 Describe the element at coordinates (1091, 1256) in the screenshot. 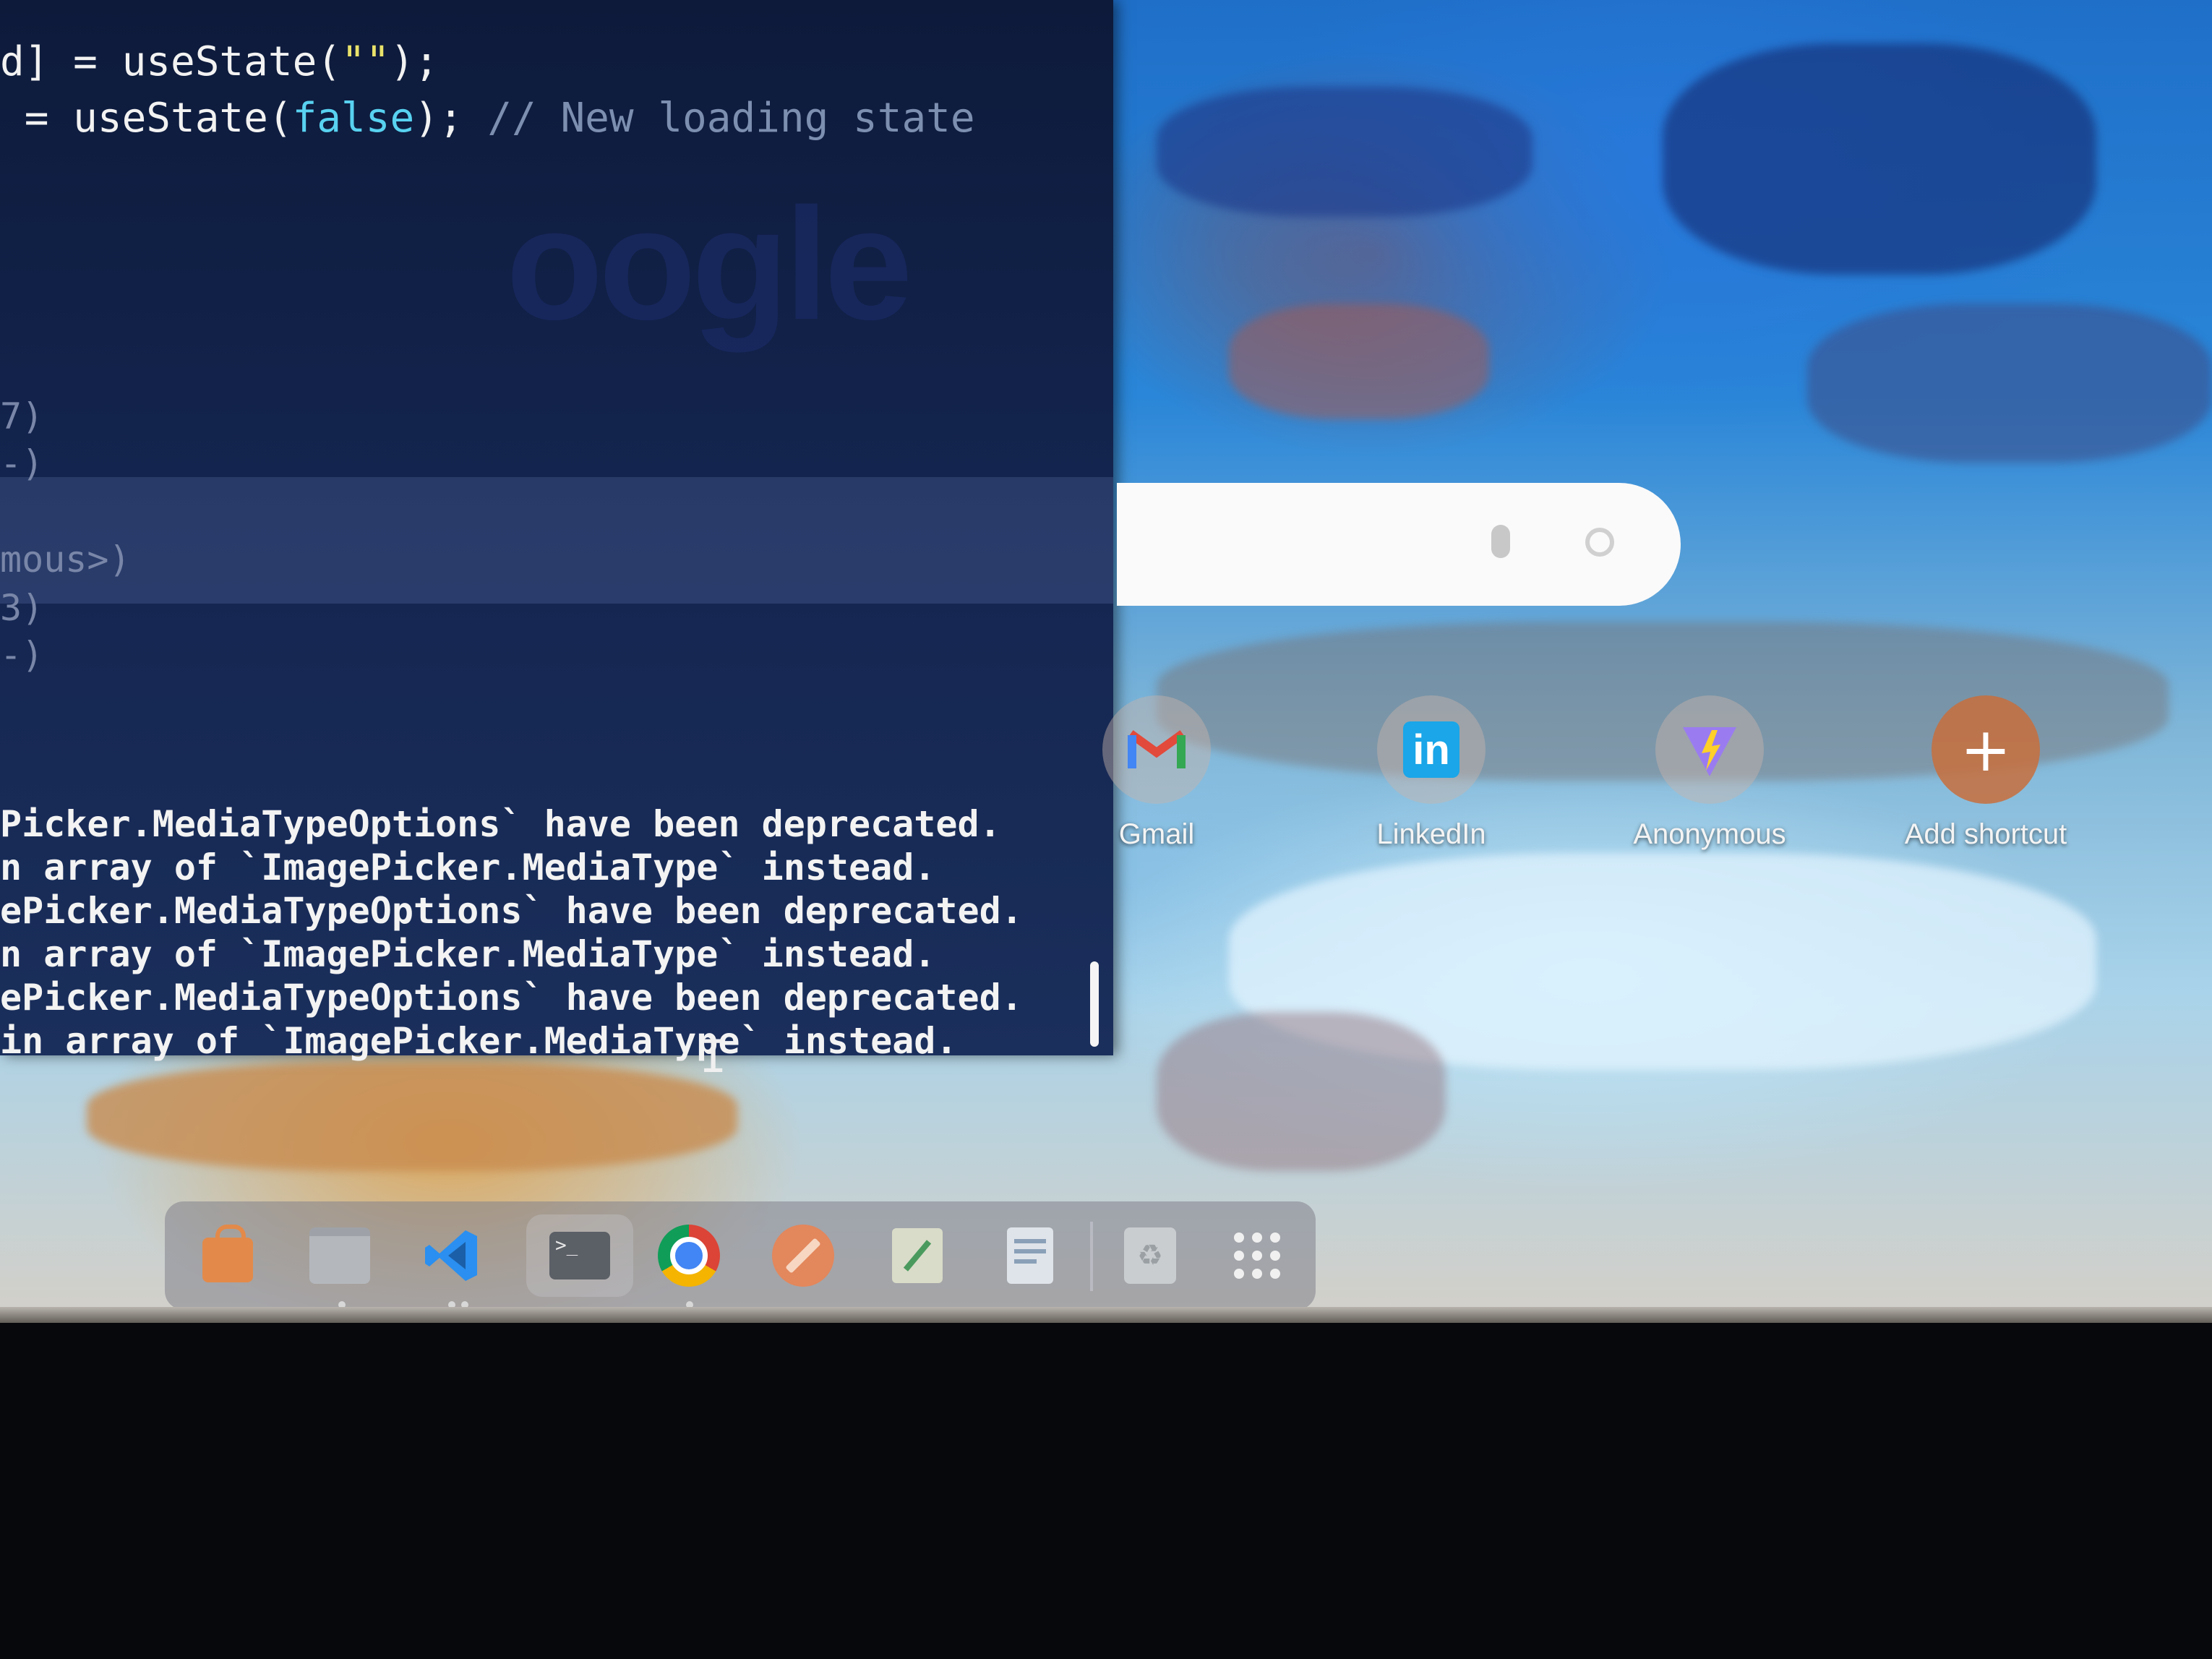

I see `dock-separator` at that location.